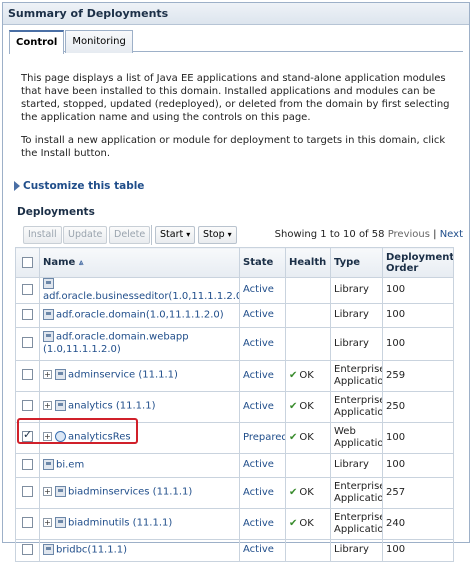 The width and height of the screenshot is (474, 562). What do you see at coordinates (262, 262) in the screenshot?
I see `column-header-state: State` at bounding box center [262, 262].